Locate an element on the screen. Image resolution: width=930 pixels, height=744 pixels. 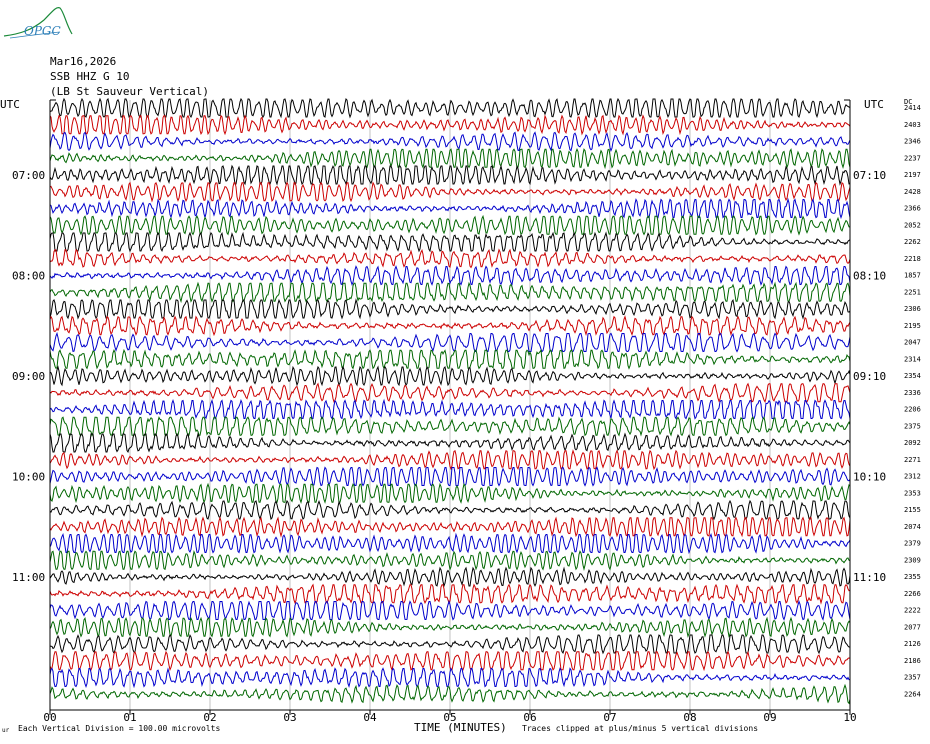
dc-offset-label: 2266 is located at coordinates (912, 594).